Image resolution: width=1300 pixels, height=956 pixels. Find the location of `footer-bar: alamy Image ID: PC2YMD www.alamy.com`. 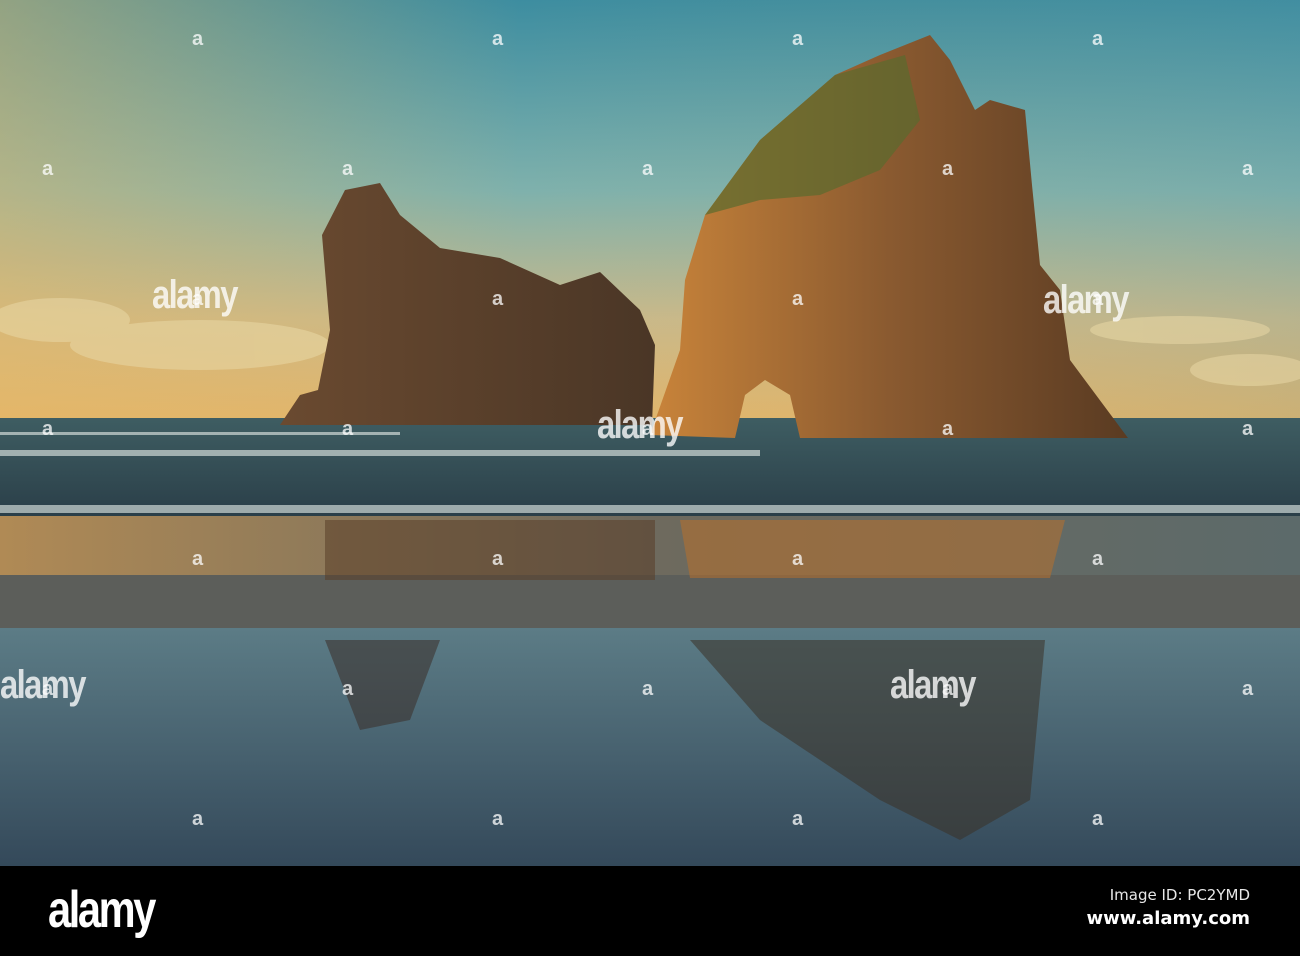

footer-bar: alamy Image ID: PC2YMD www.alamy.com is located at coordinates (650, 911).